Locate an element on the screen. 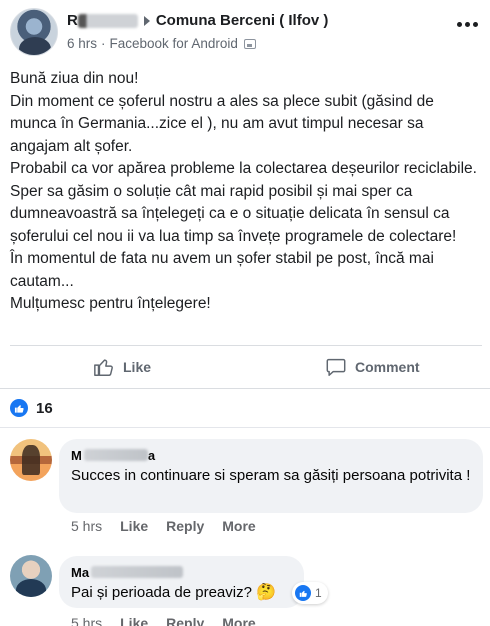  post-meta: 6 hrs · Facebook for Android is located at coordinates (161, 43).